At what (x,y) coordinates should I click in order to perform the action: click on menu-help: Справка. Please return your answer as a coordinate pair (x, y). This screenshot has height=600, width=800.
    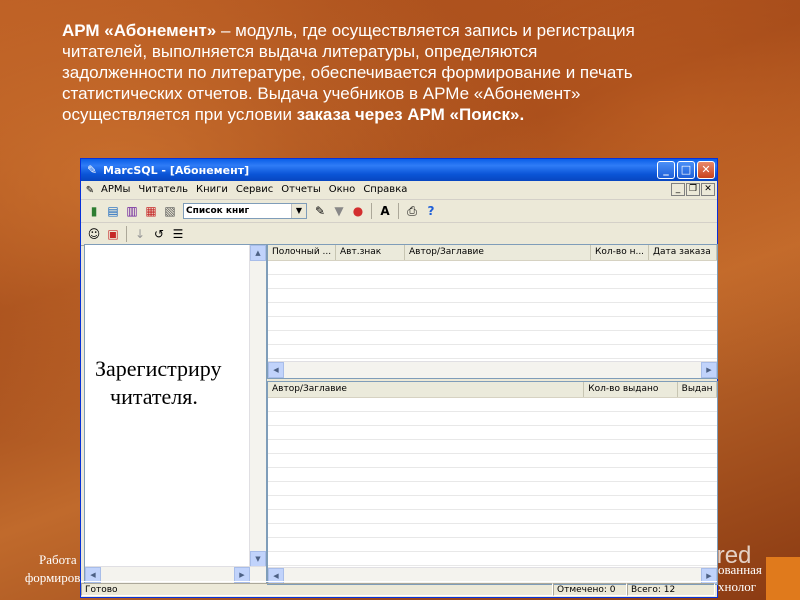
    Looking at the image, I should click on (385, 190).